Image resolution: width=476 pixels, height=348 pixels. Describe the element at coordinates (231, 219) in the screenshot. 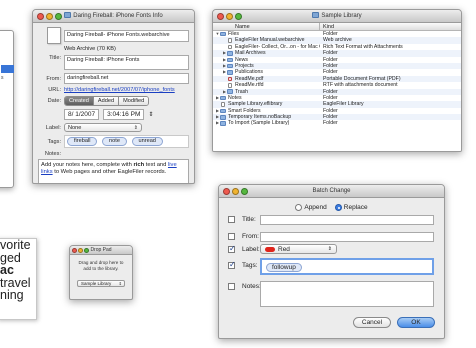

I see `title-checkbox` at that location.